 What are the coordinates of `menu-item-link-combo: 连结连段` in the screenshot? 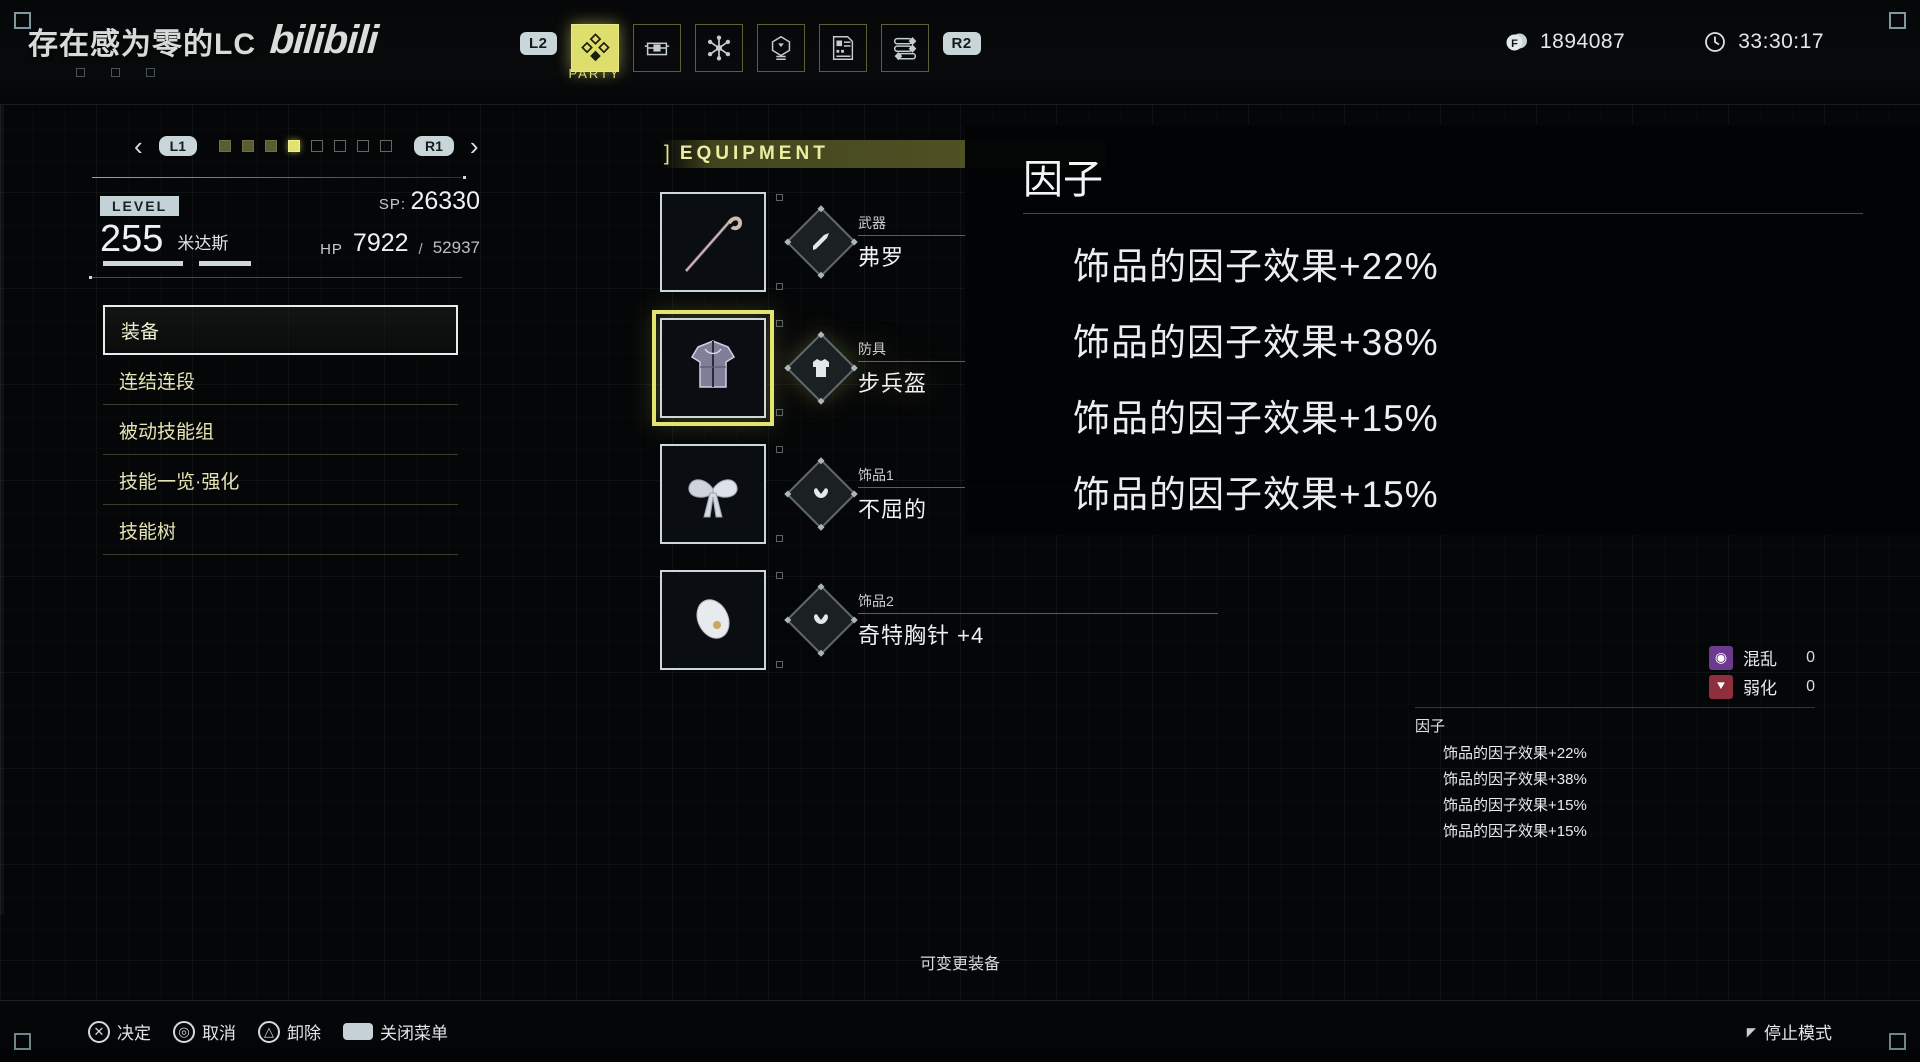 It's located at (280, 380).